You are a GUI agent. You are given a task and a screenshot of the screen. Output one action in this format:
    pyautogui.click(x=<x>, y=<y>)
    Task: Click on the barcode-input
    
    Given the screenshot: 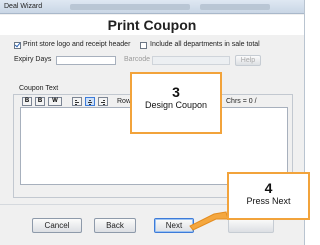 What is the action you would take?
    pyautogui.click(x=191, y=60)
    